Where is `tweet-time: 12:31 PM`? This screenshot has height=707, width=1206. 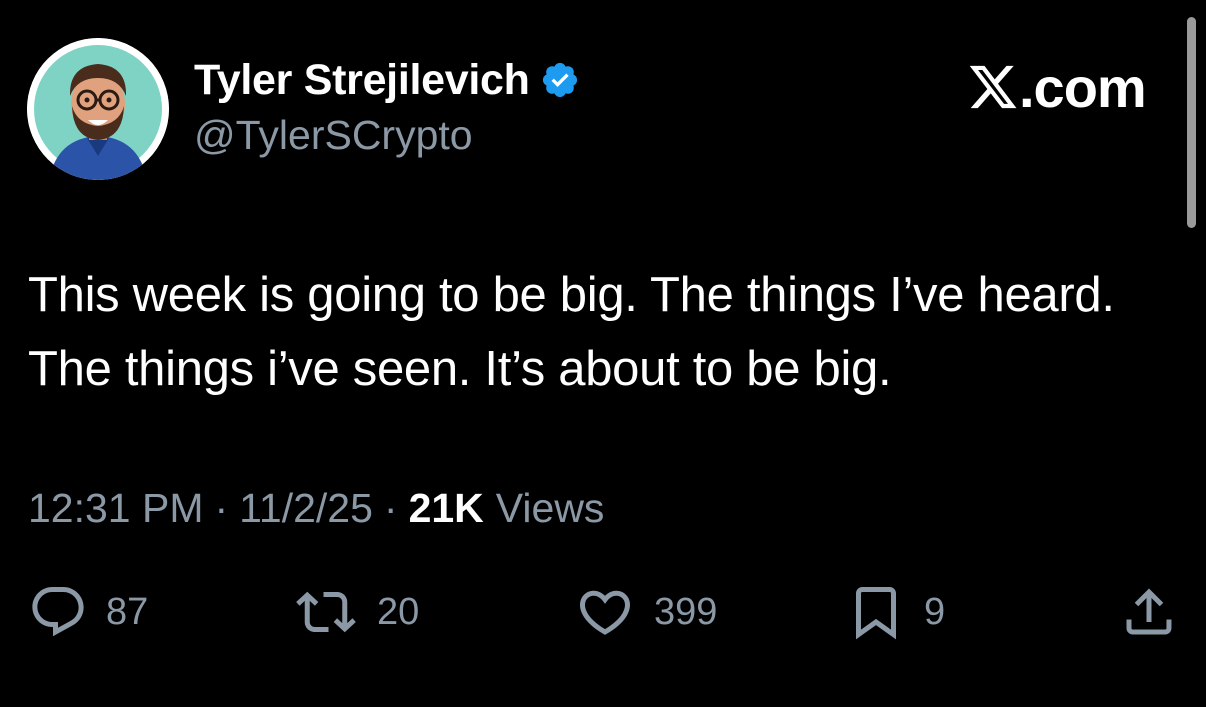
tweet-time: 12:31 PM is located at coordinates (116, 508).